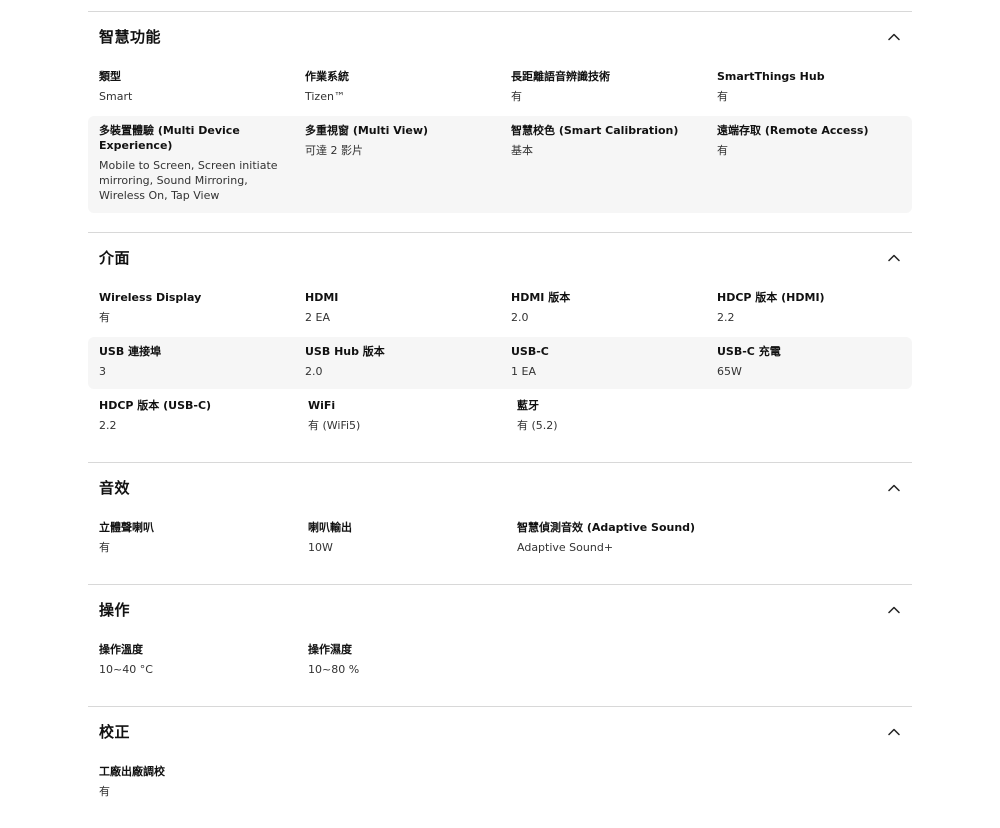 The image size is (1000, 828). Describe the element at coordinates (401, 537) in the screenshot. I see `spec-item: 喇叭輸出 10W` at that location.